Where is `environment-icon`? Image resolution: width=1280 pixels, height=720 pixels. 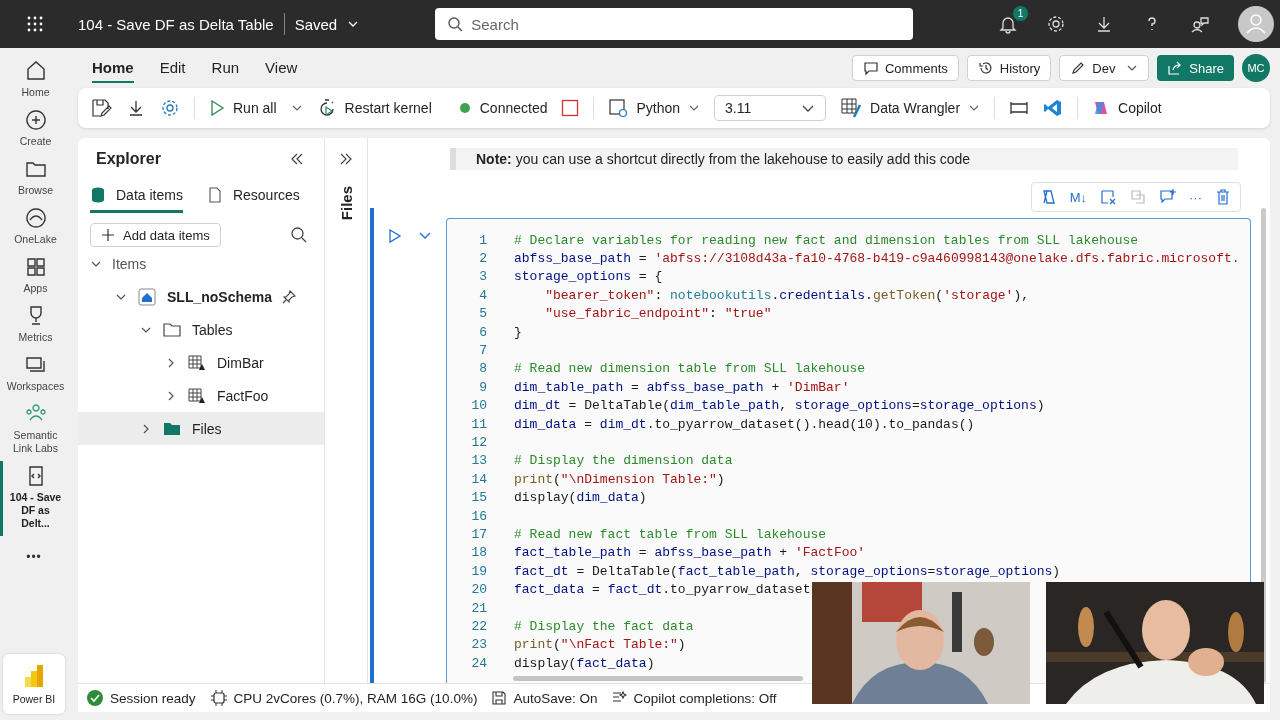 environment-icon is located at coordinates (618, 108).